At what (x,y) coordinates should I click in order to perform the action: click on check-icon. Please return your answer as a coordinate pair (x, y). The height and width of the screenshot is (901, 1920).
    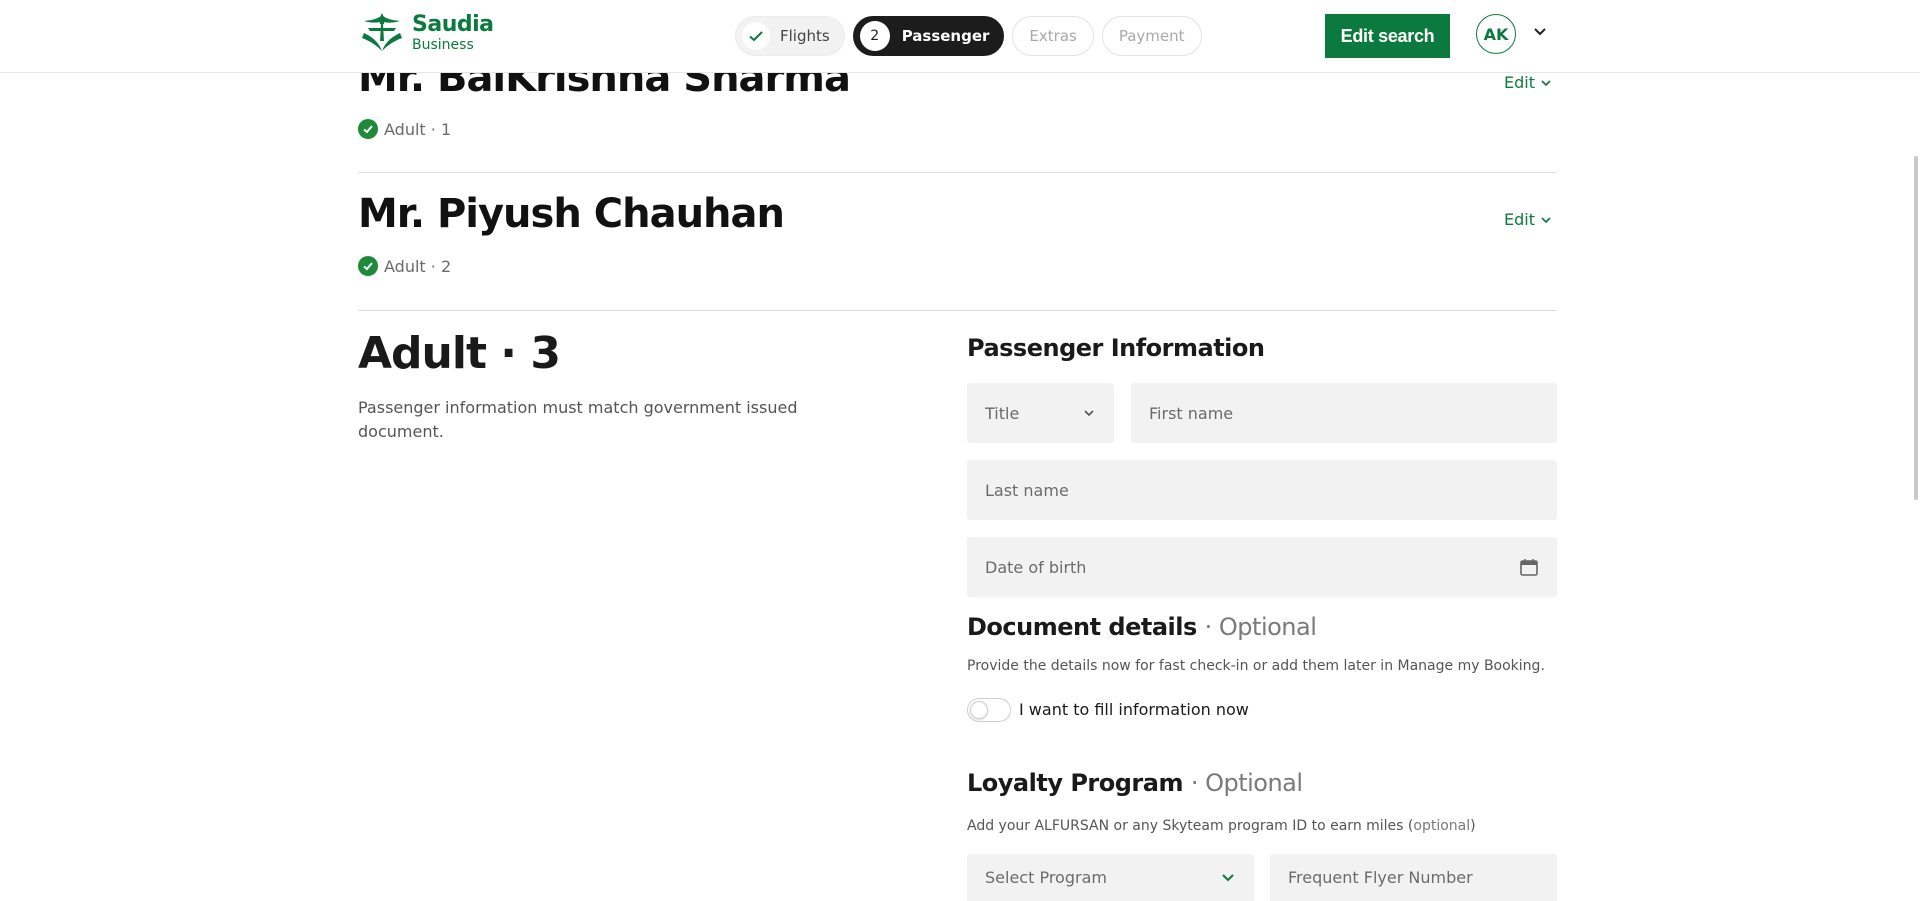
    Looking at the image, I should click on (756, 36).